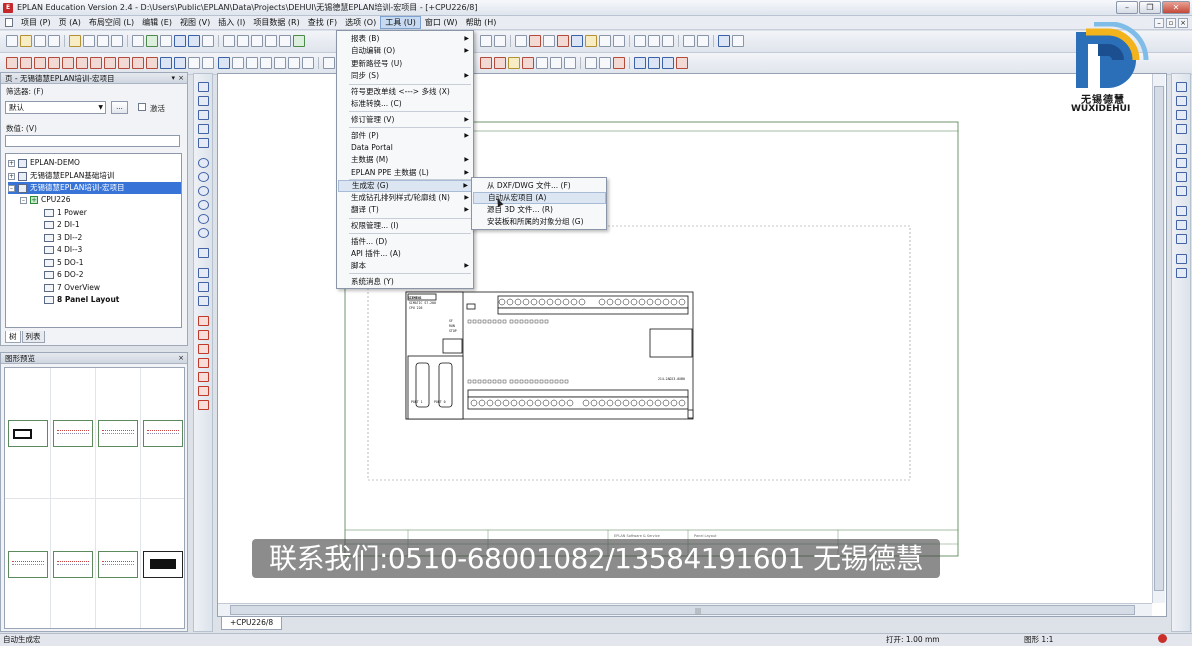  Describe the element at coordinates (203, 349) in the screenshot. I see `dimension-chain-icon` at that location.